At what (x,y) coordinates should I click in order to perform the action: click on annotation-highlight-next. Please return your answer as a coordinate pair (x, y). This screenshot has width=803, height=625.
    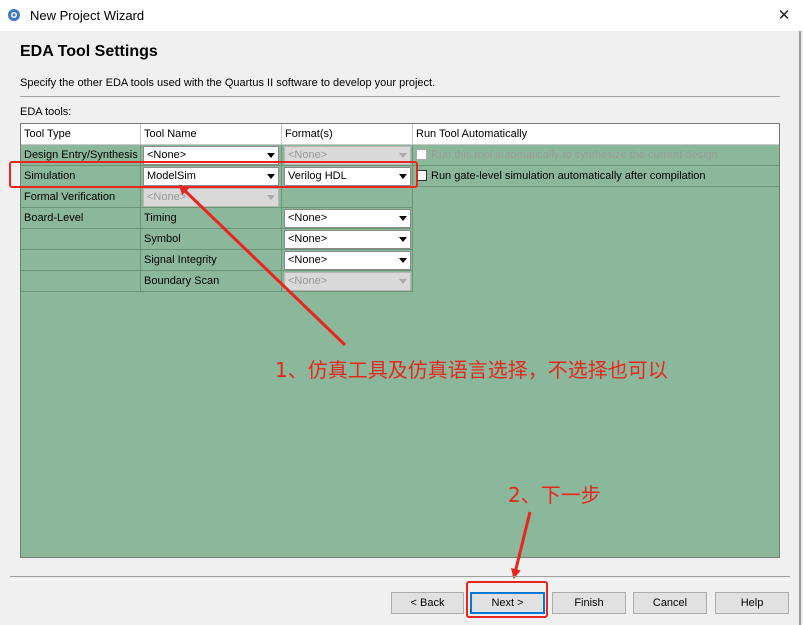
    Looking at the image, I should click on (507, 599).